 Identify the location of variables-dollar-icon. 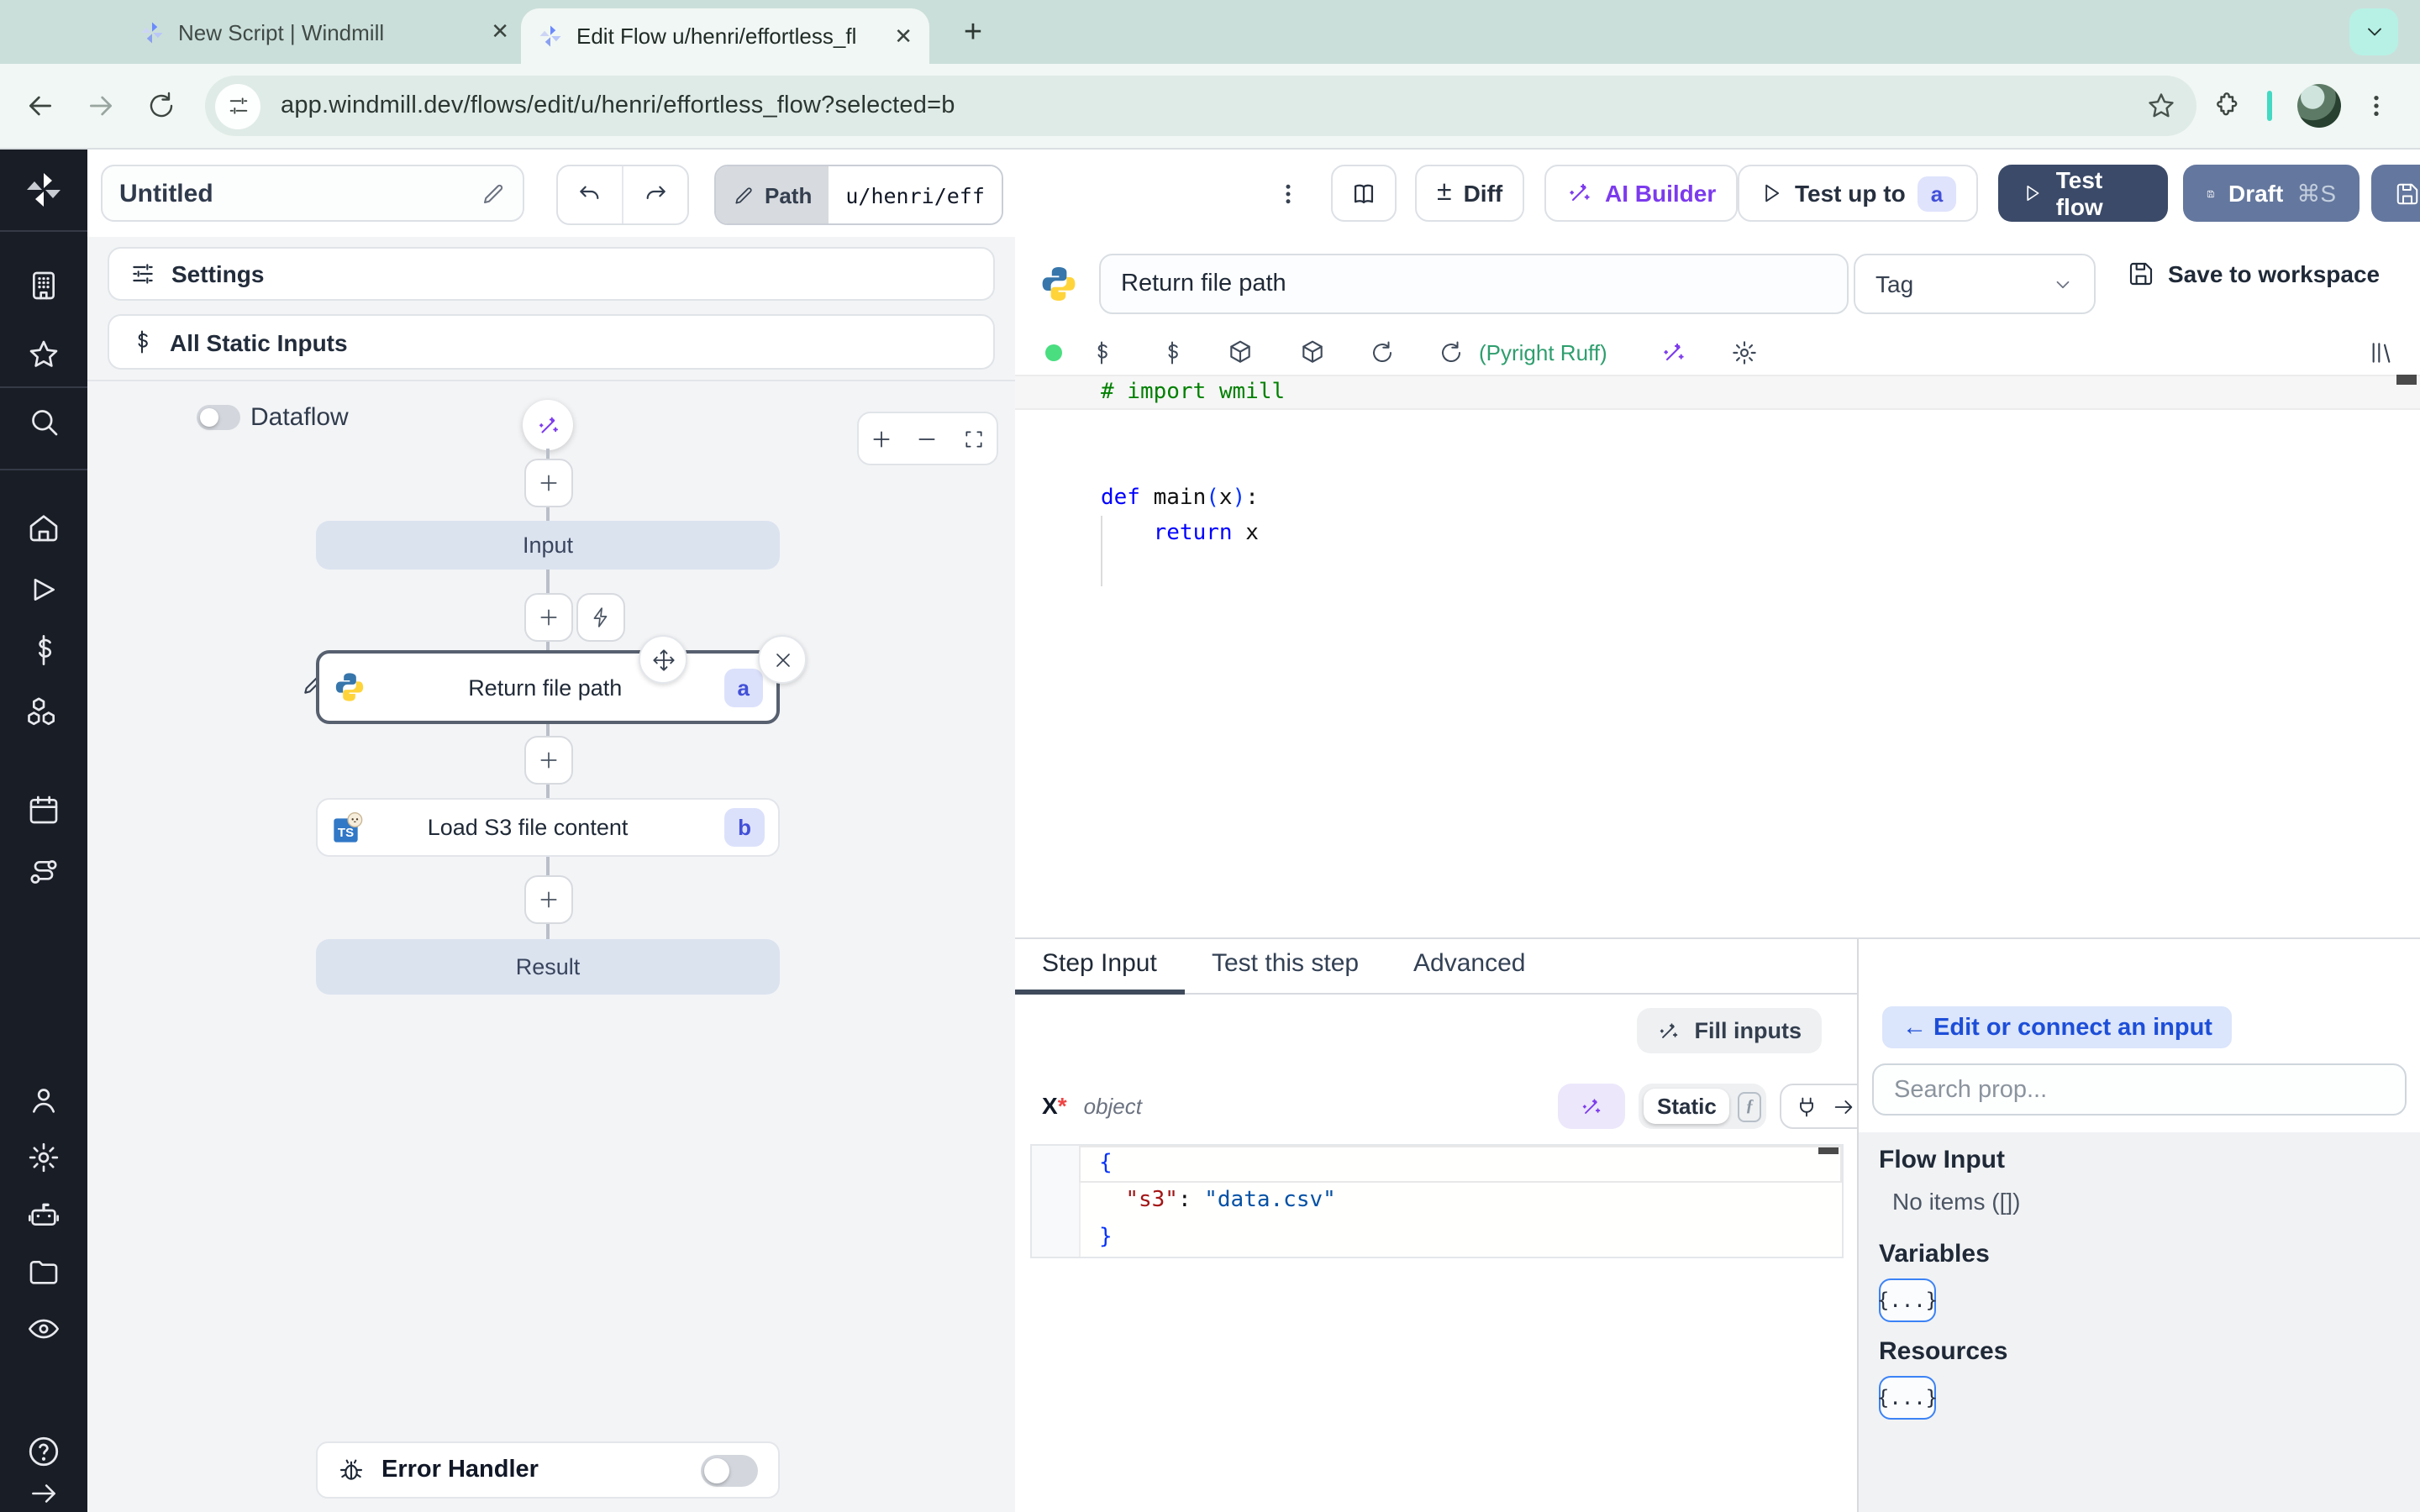
(43, 650).